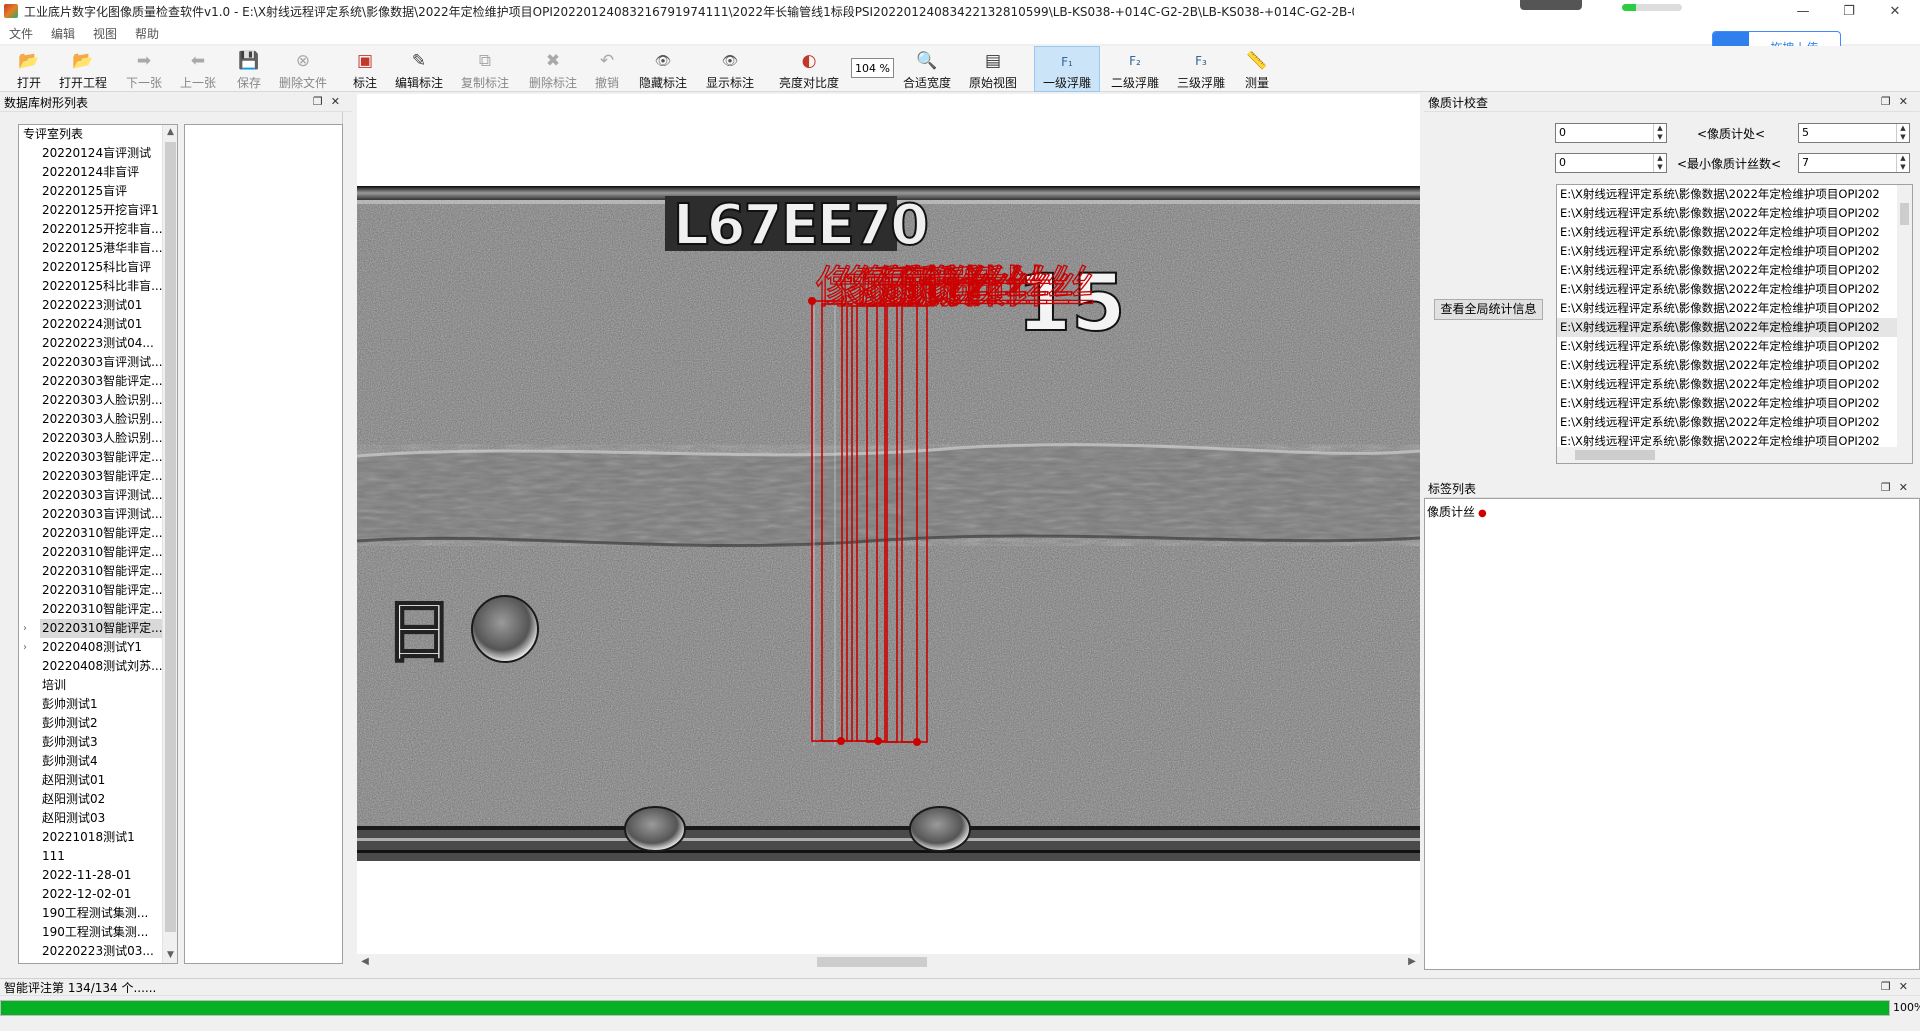  I want to click on tree-item: 20220224测试01, so click(98, 324).